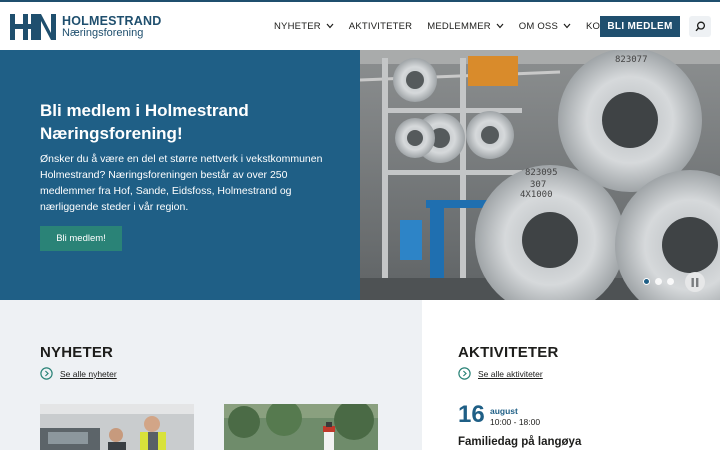 This screenshot has width=720, height=450. Describe the element at coordinates (545, 26) in the screenshot. I see `nav-item-om-oss: OM OSS` at that location.